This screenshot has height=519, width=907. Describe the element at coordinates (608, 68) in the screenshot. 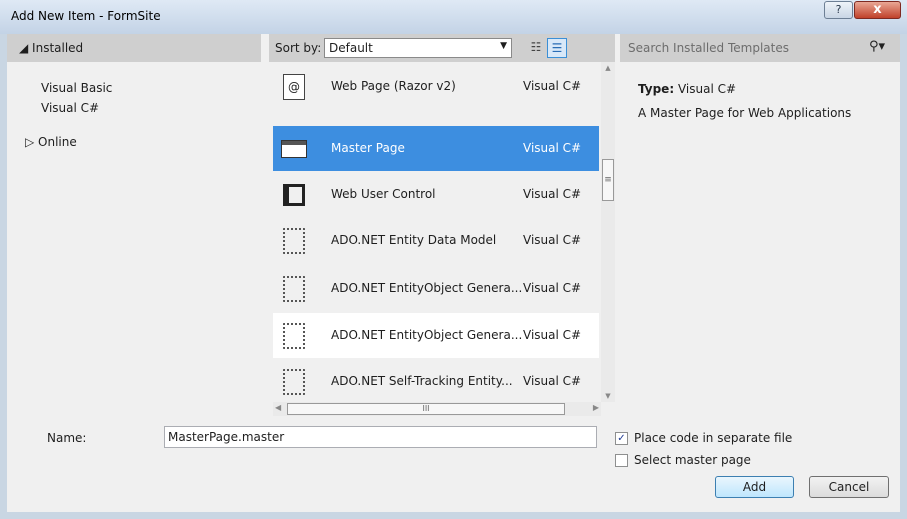

I see `scroll-up-icon: ▲` at that location.